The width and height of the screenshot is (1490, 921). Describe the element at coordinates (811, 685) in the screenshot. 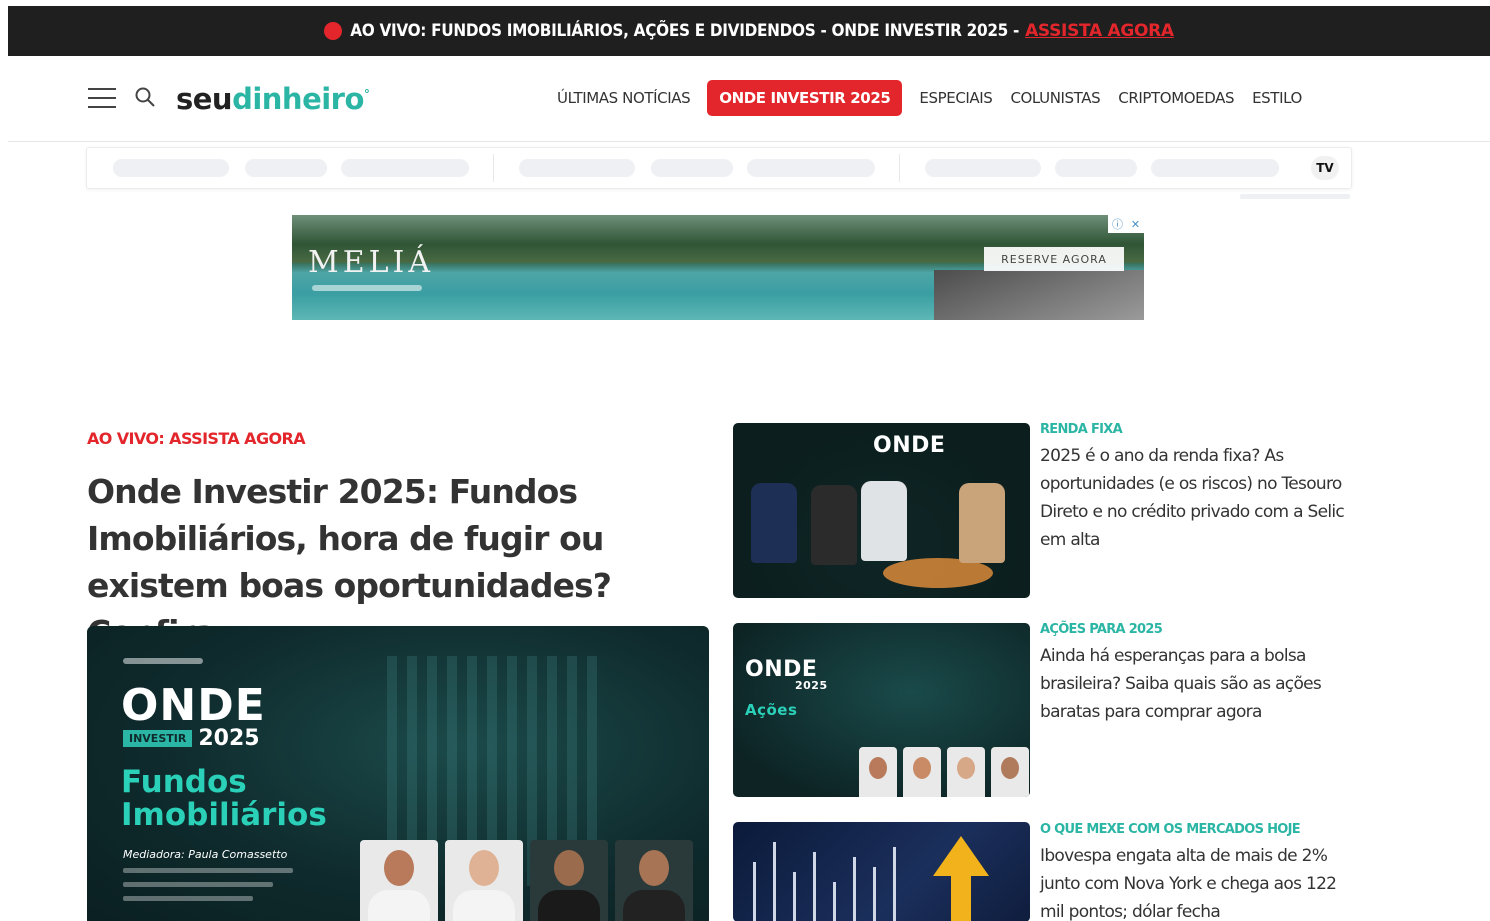

I see `side-story-image-year: 2025` at that location.